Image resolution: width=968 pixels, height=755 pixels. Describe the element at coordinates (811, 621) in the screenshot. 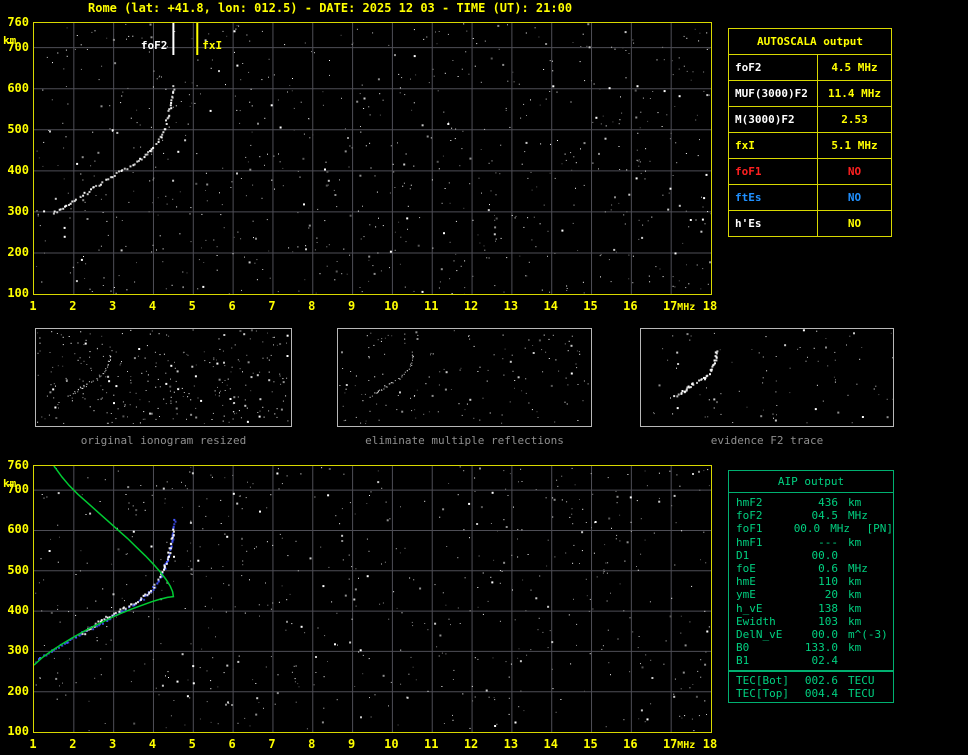

I see `aip-row-ewidth: Ewidth 103 km` at that location.